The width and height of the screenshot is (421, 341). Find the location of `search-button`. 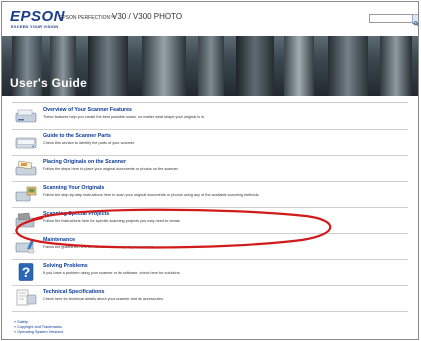

search-button is located at coordinates (415, 20).